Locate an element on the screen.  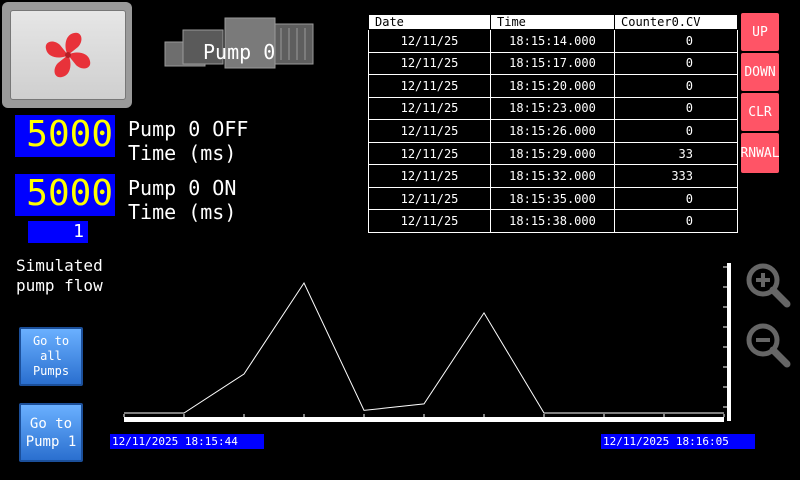
sim-label-line1: Simulated is located at coordinates (59, 265).